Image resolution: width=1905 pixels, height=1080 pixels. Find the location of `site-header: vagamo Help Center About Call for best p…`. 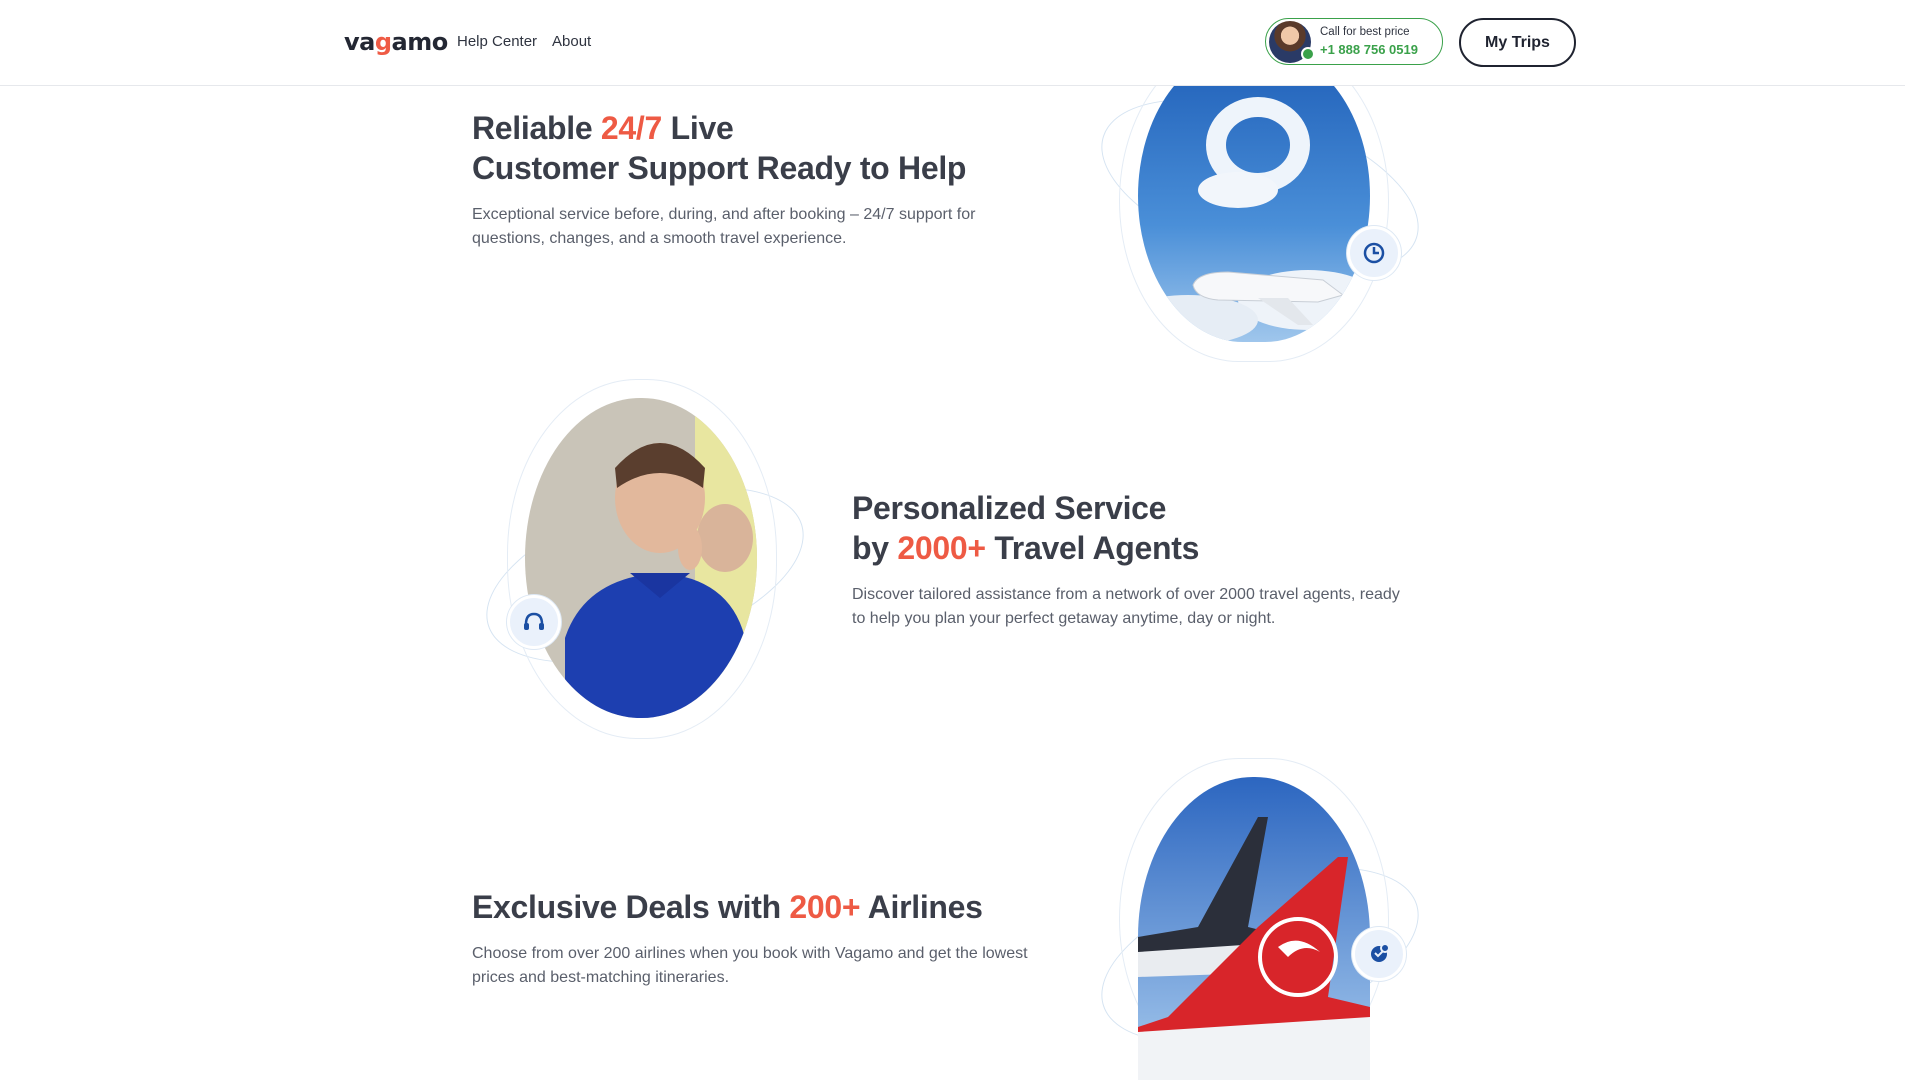

site-header: vagamo Help Center About Call for best p… is located at coordinates (952, 43).